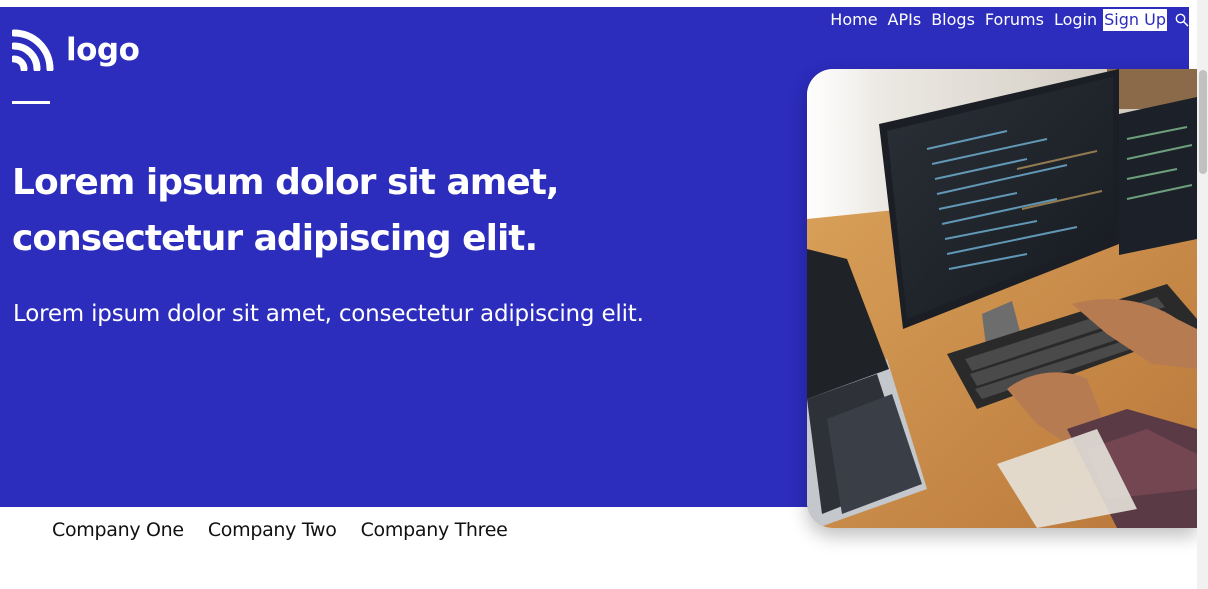  I want to click on nav-login: Login, so click(1075, 20).